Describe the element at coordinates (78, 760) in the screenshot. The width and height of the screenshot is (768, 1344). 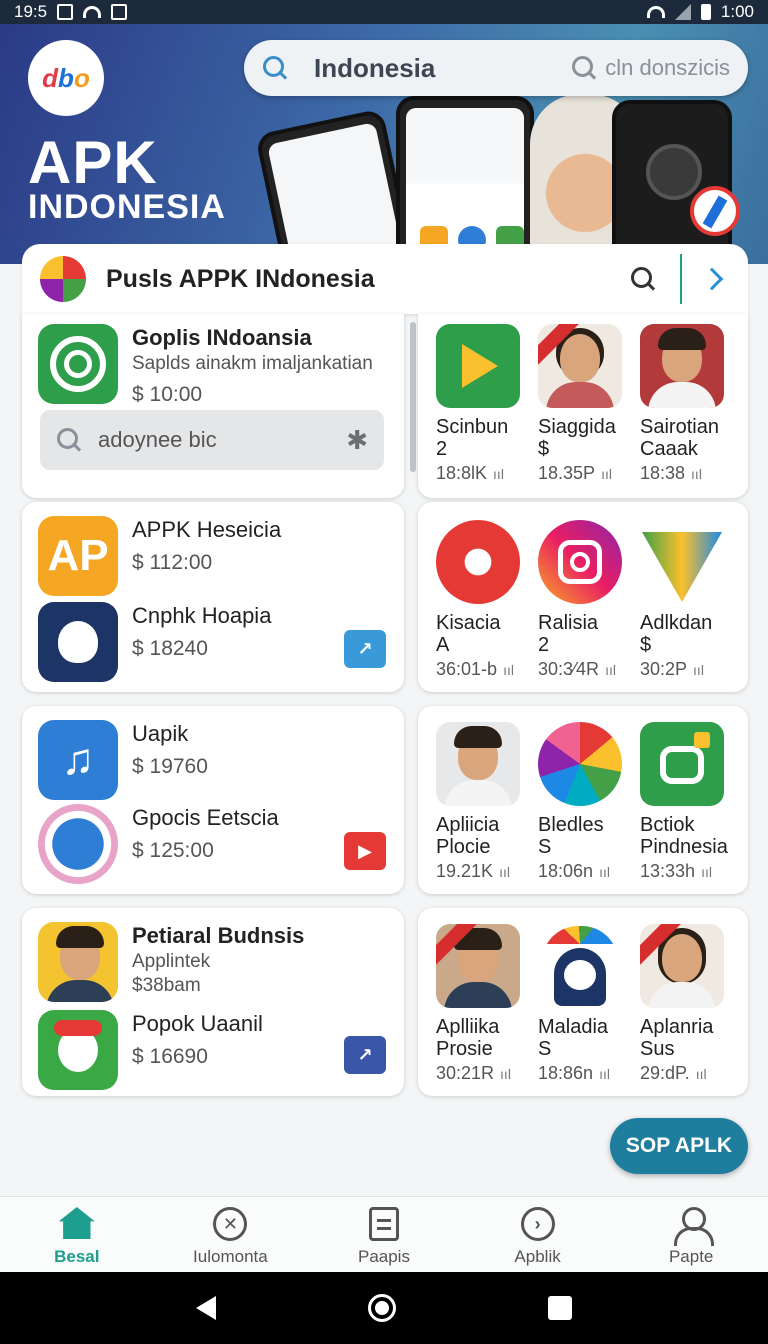
I see `music-note-icon: ♫` at that location.